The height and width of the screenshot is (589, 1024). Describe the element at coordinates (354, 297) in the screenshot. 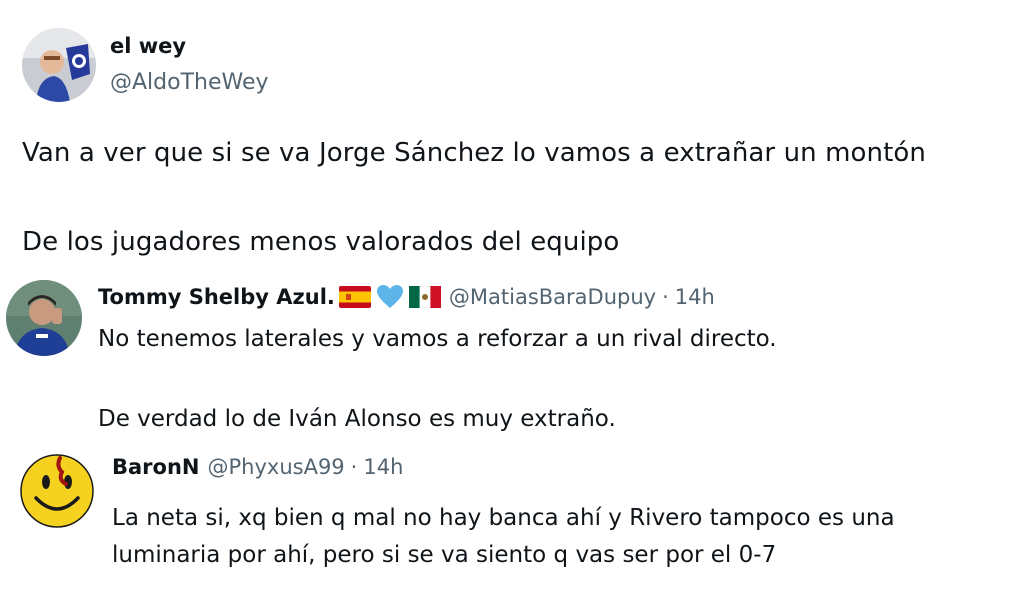

I see `spain-flag-icon` at that location.